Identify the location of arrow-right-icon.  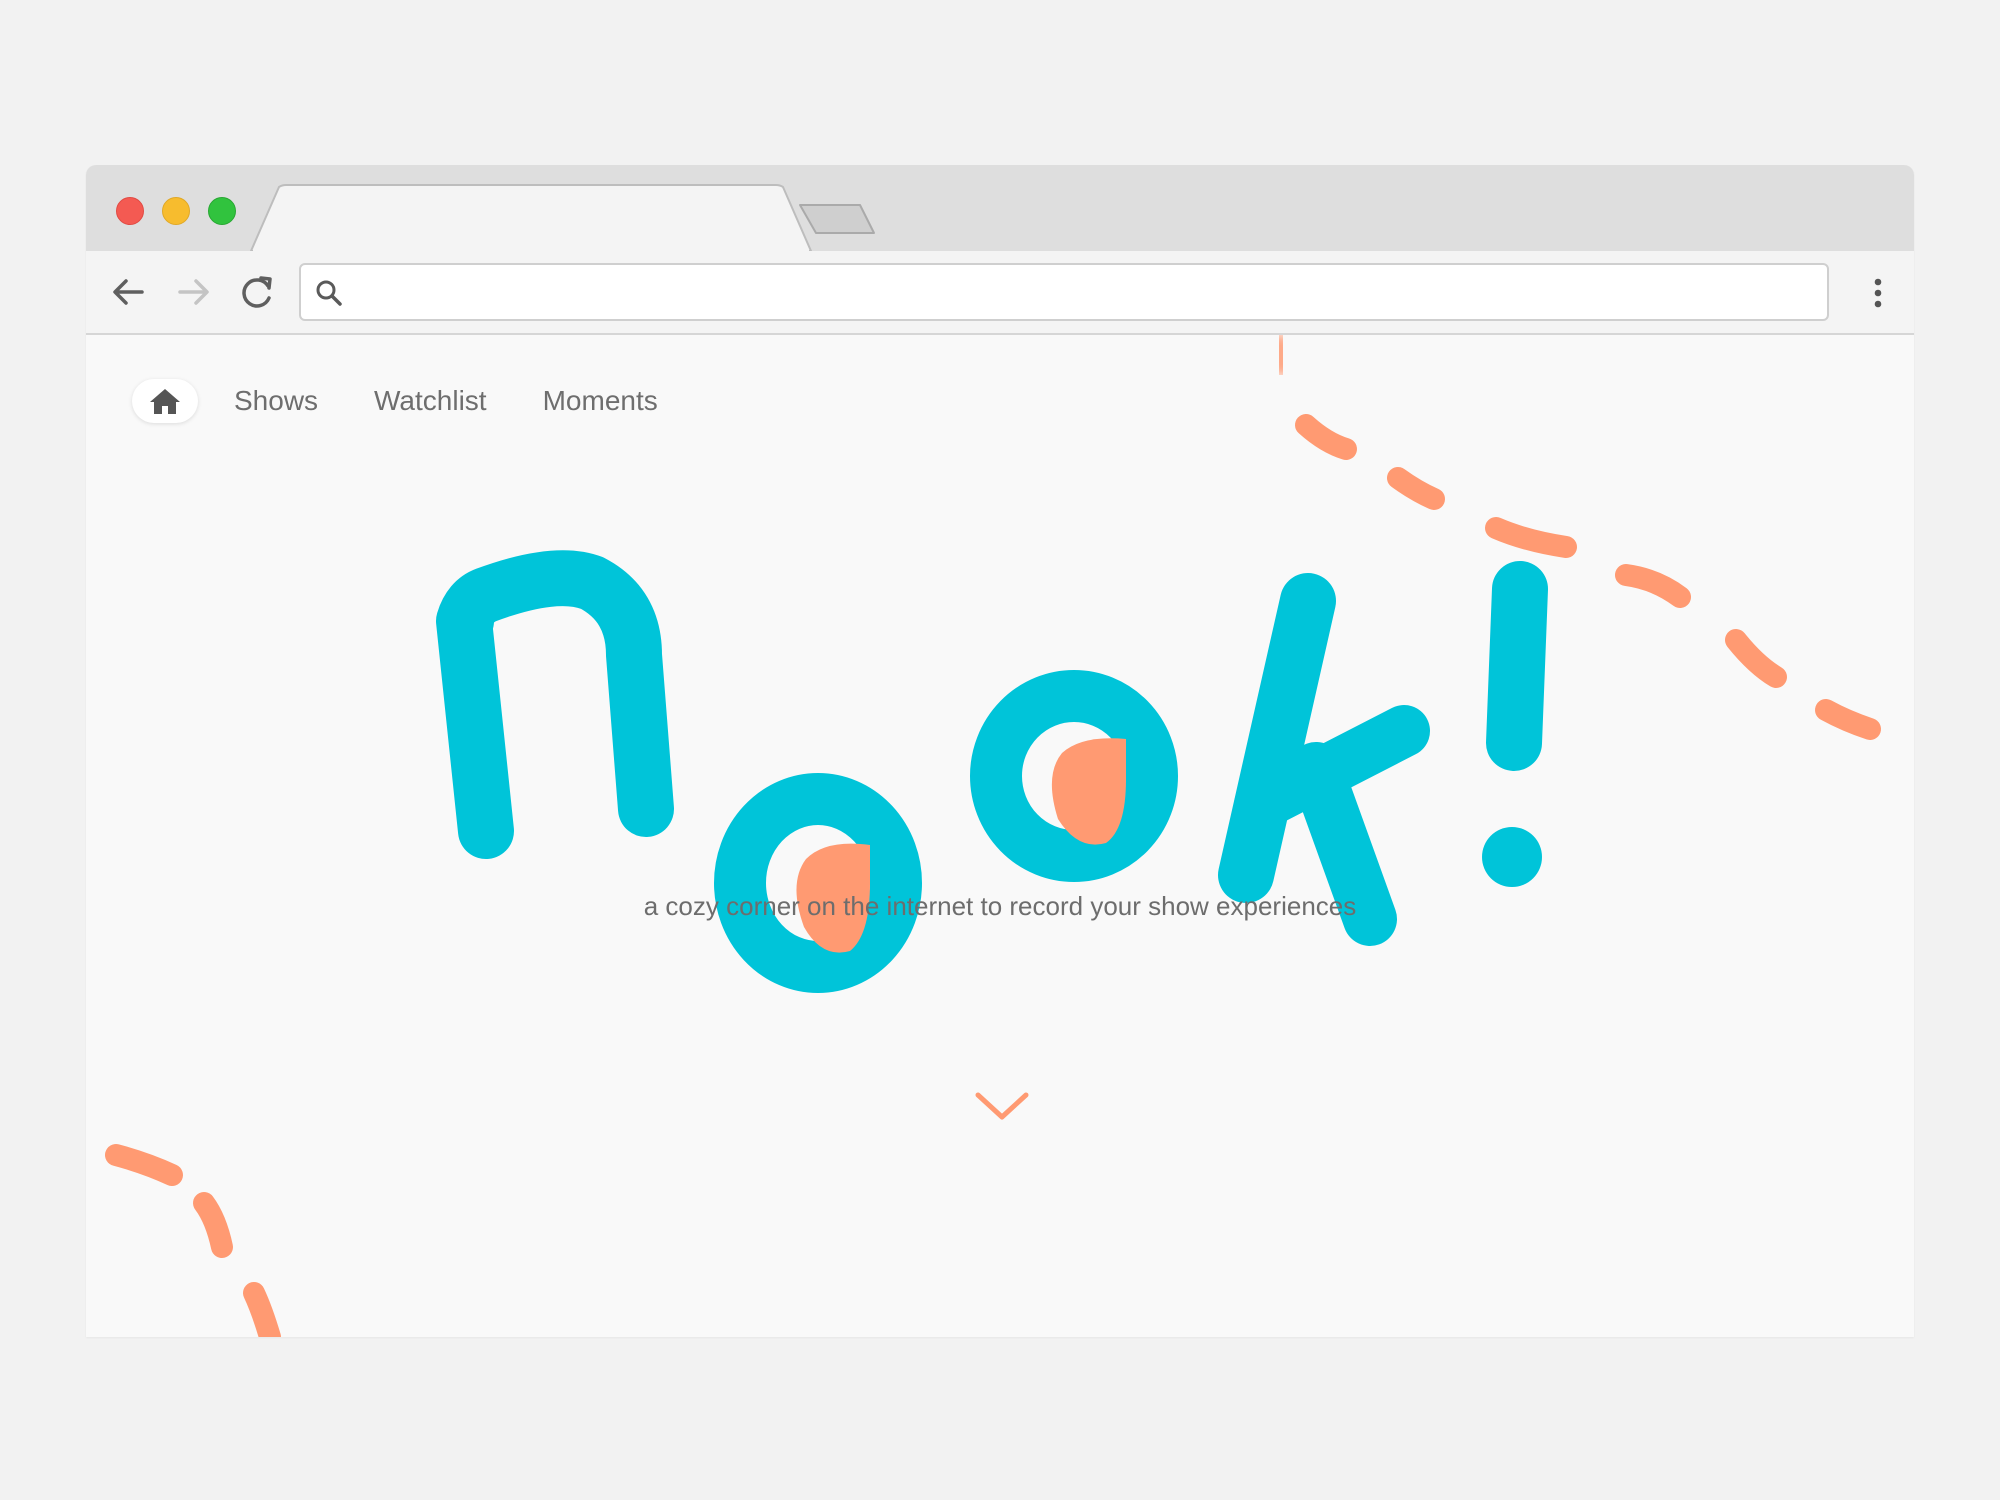
(193, 292).